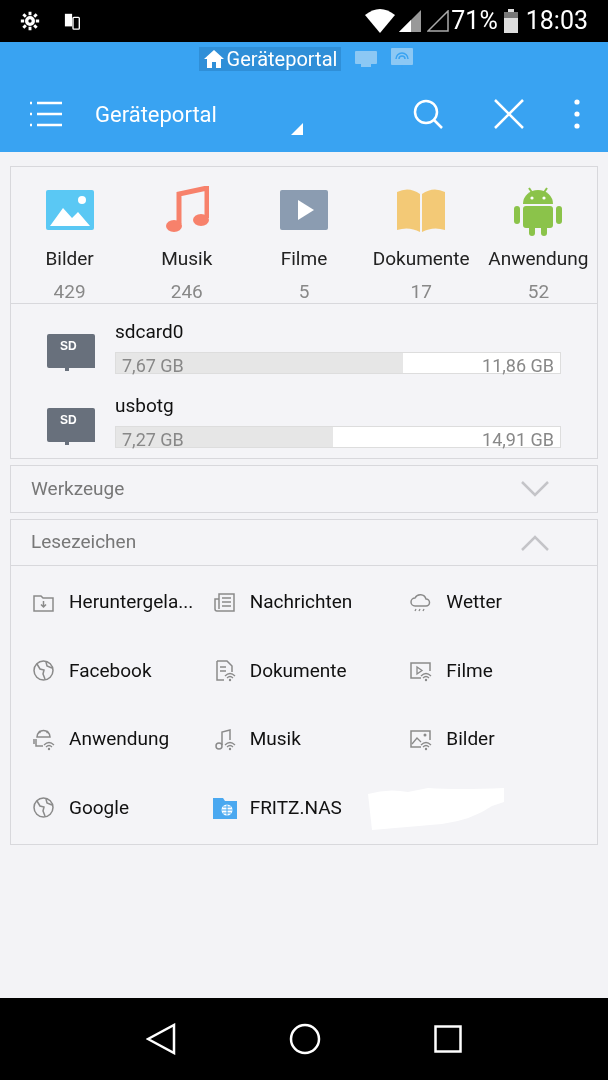 This screenshot has height=1080, width=608. What do you see at coordinates (69, 259) in the screenshot?
I see `category-label: Bilder` at bounding box center [69, 259].